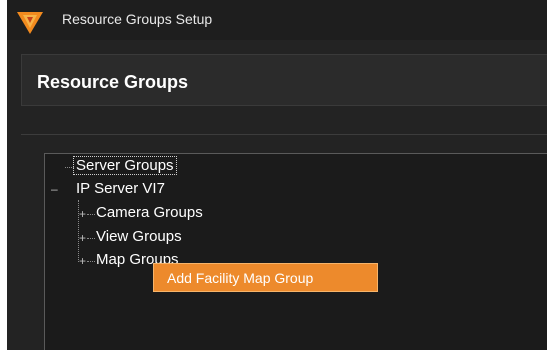 The image size is (547, 354). I want to click on tree-node-view-groups: View Groups, so click(139, 236).